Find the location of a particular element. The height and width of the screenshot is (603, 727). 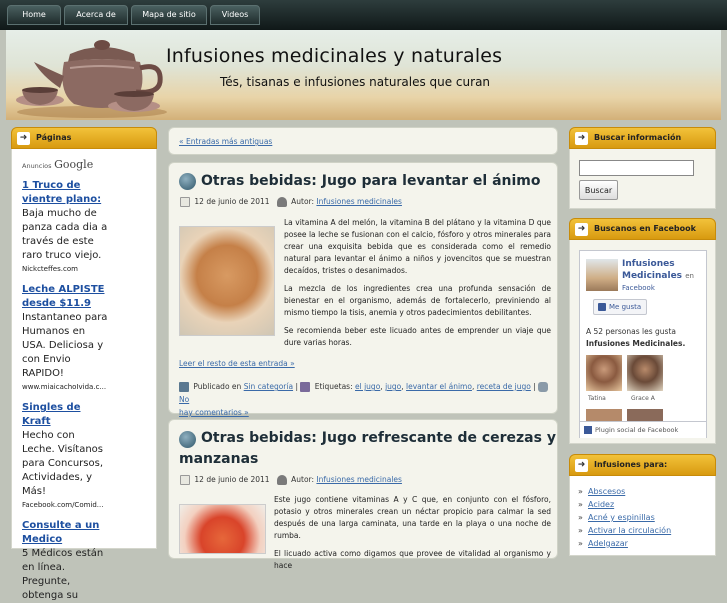

ad-title-link: 1 Truco de vientre plano: is located at coordinates (66, 193).